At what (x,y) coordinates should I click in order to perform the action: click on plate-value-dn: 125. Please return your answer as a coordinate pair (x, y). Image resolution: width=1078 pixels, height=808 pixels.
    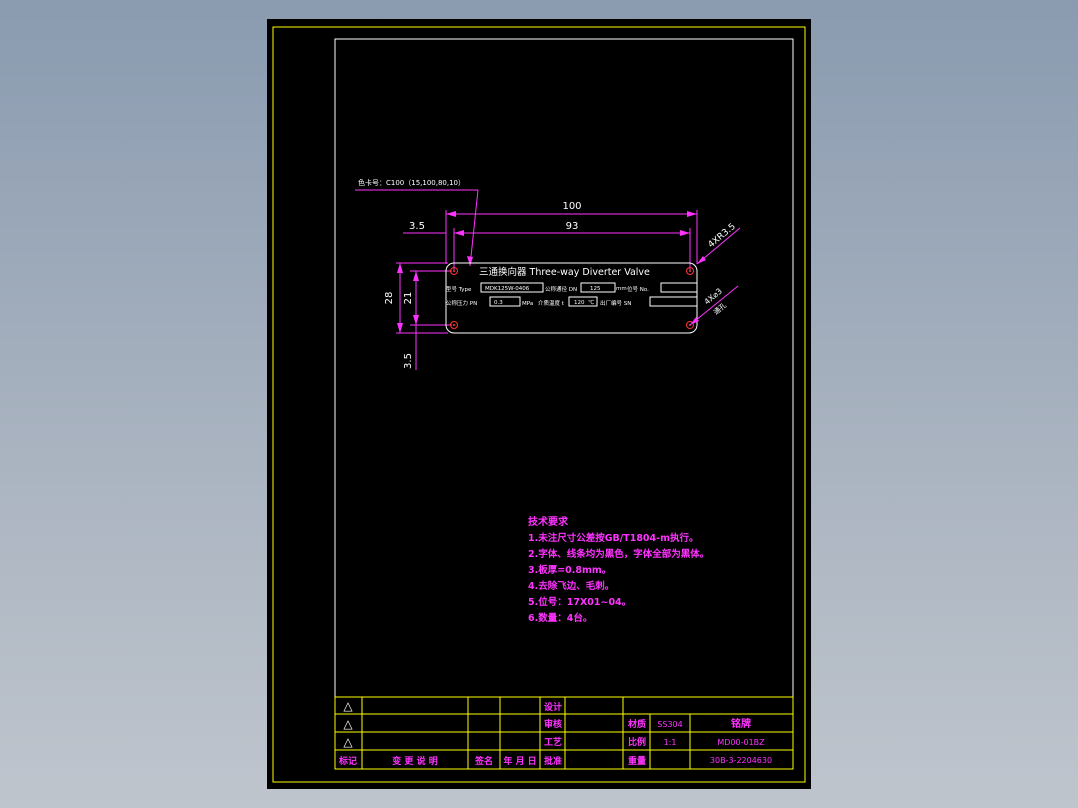
    Looking at the image, I should click on (595, 289).